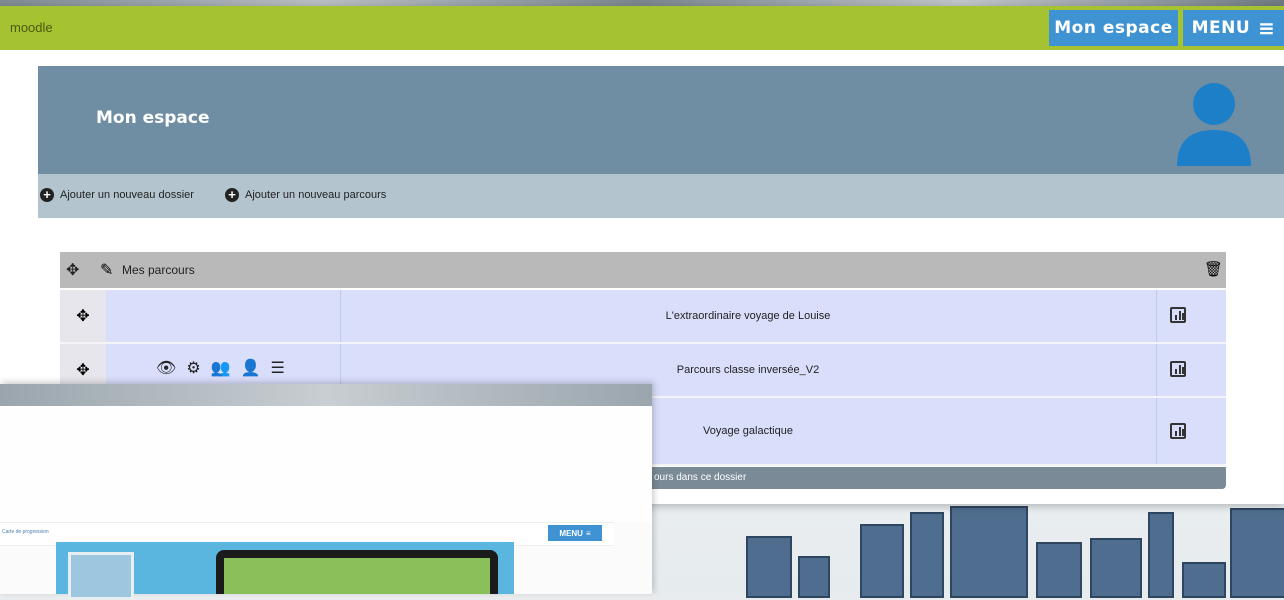  I want to click on breadcrumb: Carte de progression, so click(25, 532).